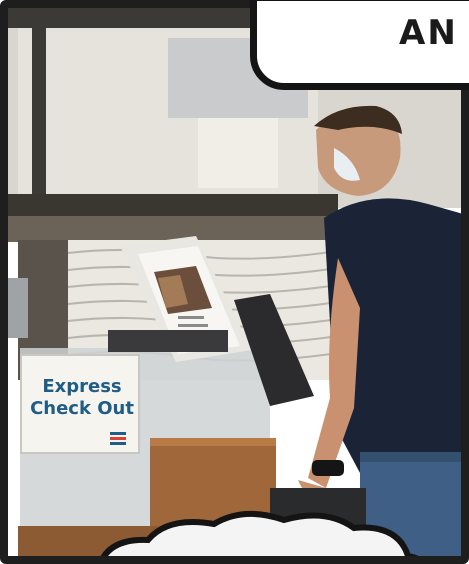 This screenshot has width=469, height=564. What do you see at coordinates (359, 45) in the screenshot?
I see `caption-bubble: AN` at bounding box center [359, 45].